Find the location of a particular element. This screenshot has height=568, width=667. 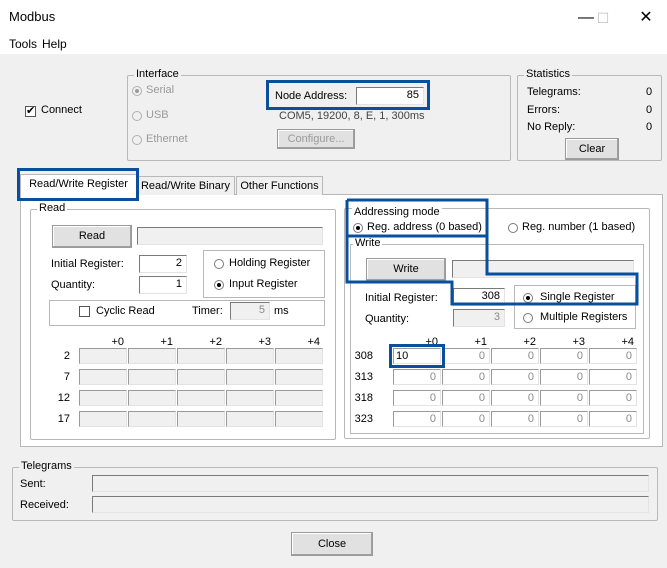

clear-button: Clear is located at coordinates (592, 149).